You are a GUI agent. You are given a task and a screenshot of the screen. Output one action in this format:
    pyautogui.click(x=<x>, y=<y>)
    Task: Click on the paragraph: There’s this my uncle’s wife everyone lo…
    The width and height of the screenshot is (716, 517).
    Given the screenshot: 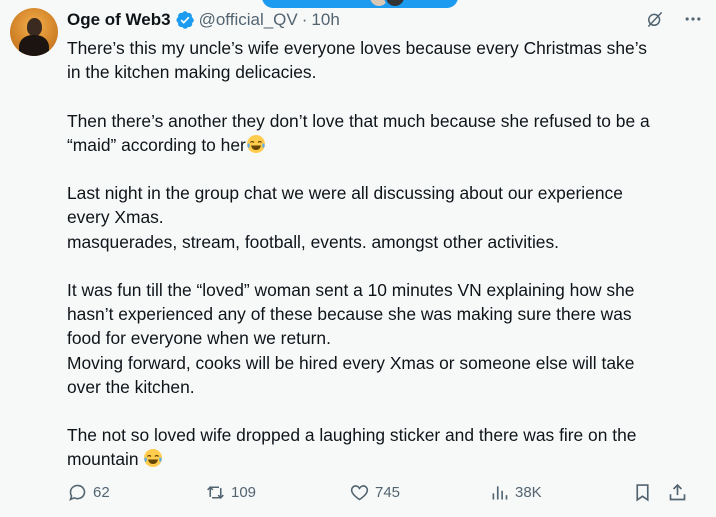 What is the action you would take?
    pyautogui.click(x=382, y=60)
    